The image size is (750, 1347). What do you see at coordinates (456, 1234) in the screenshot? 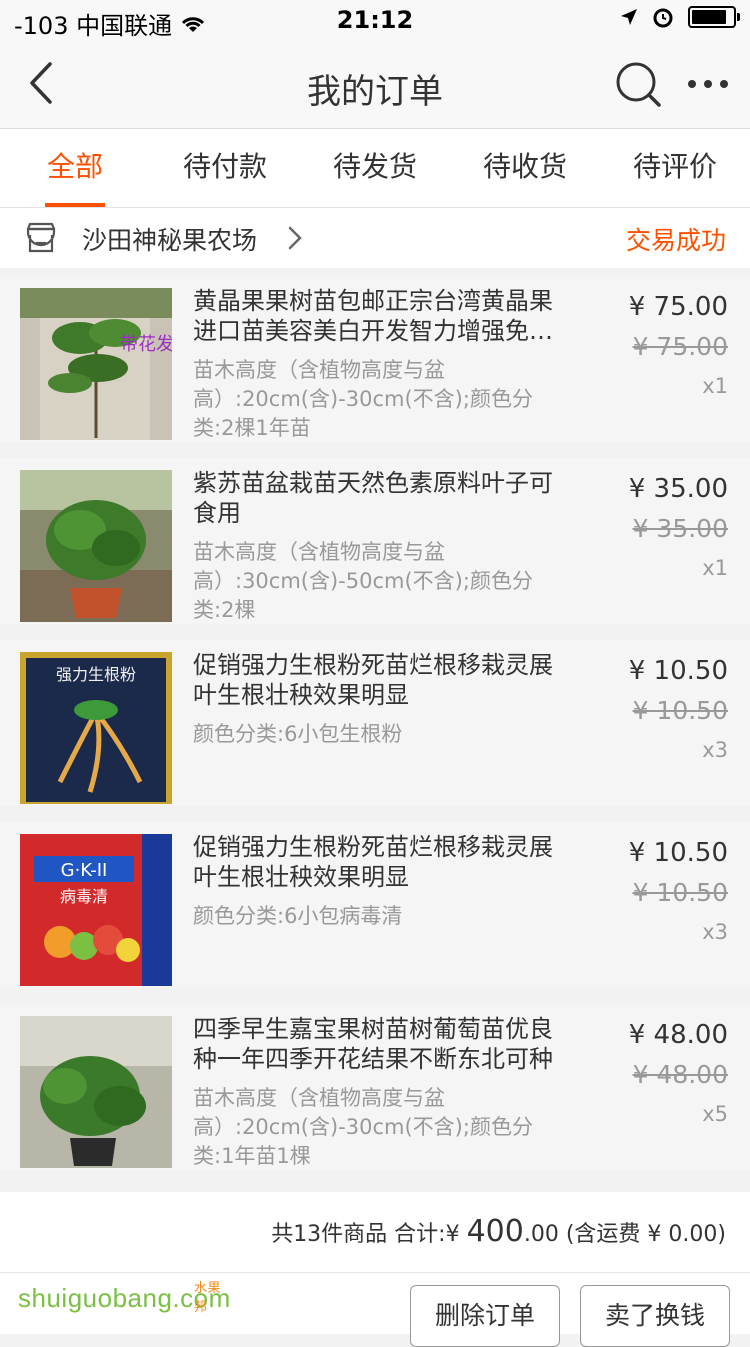
I see `total-currency: ¥` at bounding box center [456, 1234].